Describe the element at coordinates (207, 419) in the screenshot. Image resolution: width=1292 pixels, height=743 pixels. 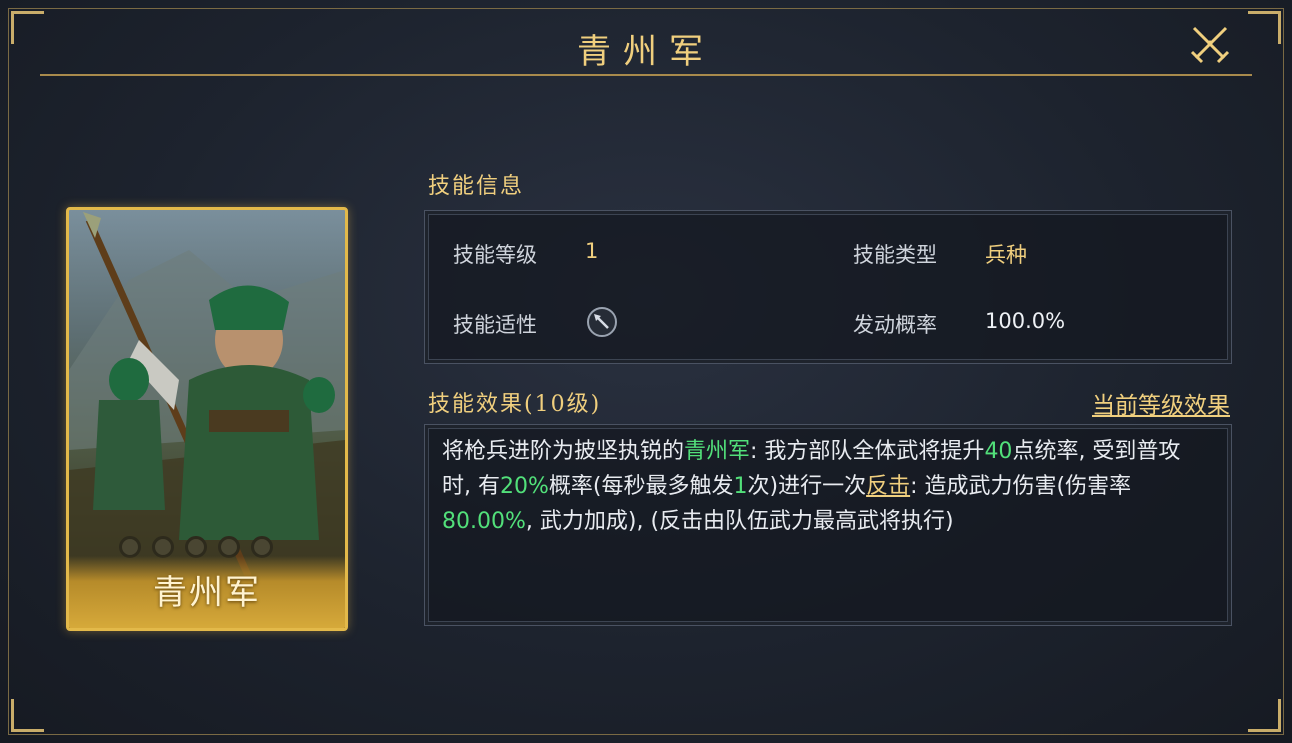
I see `troop-card: 青州军` at that location.